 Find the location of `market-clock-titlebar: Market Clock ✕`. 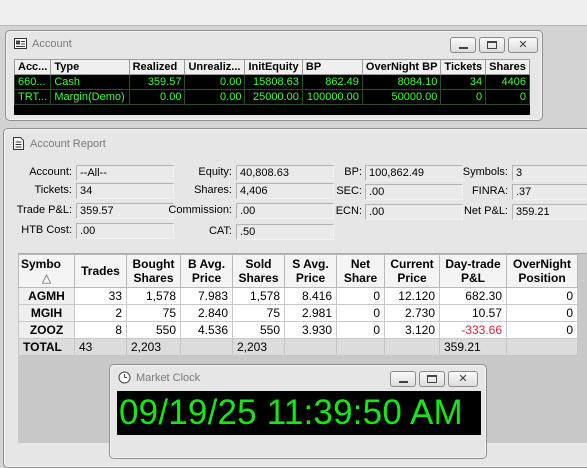

market-clock-titlebar: Market Clock ✕ is located at coordinates (298, 378).